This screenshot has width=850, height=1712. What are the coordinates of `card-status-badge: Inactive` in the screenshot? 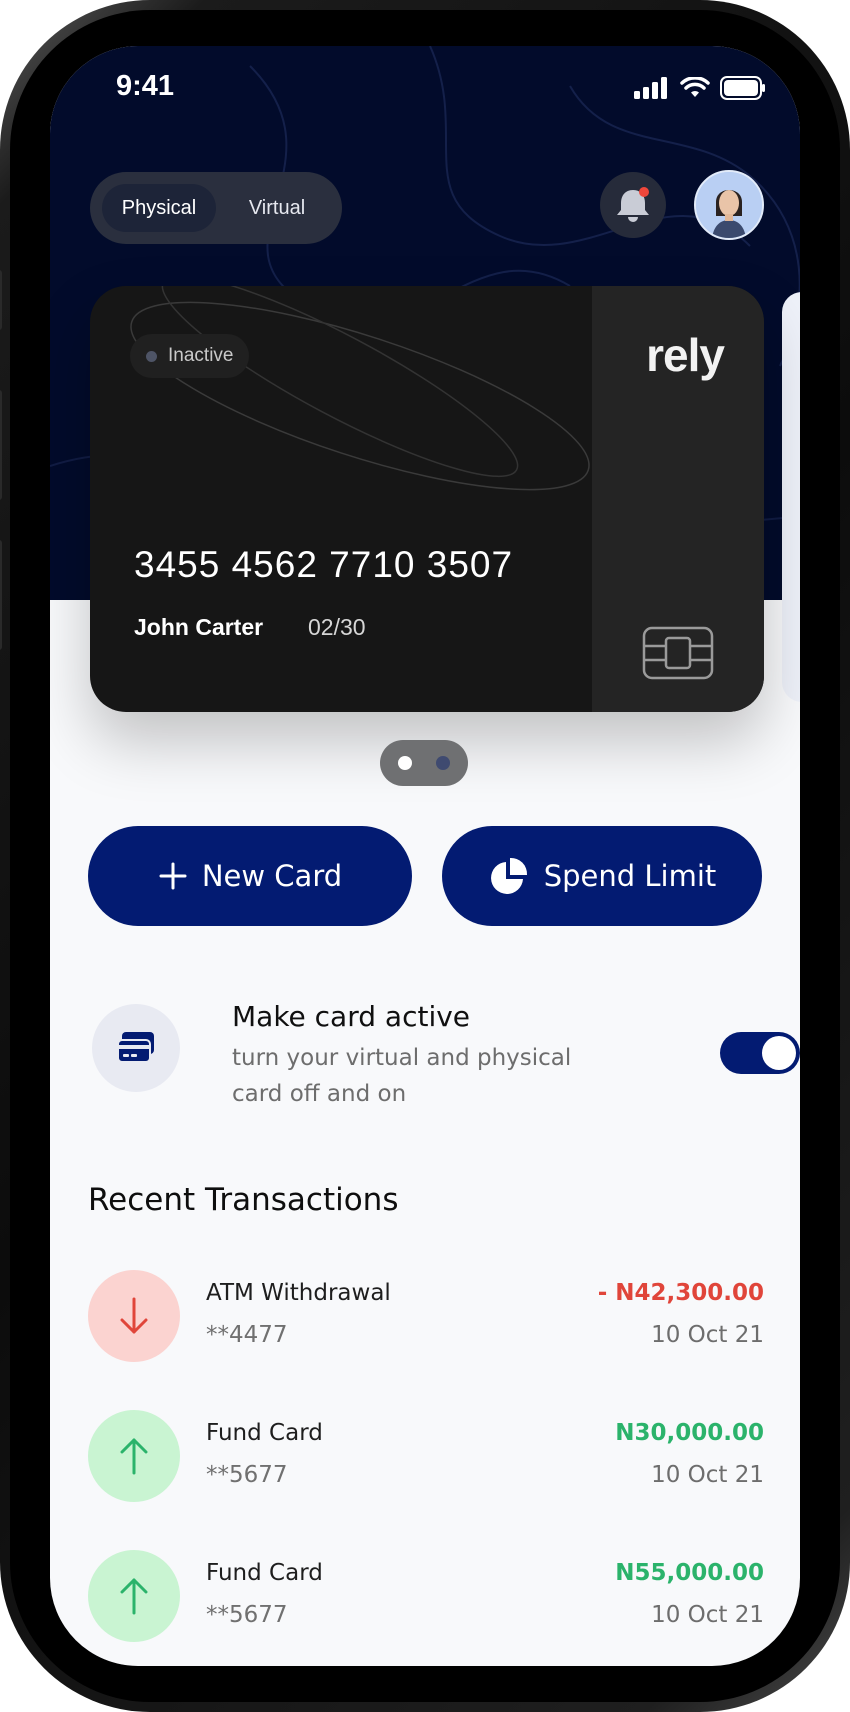 It's located at (190, 356).